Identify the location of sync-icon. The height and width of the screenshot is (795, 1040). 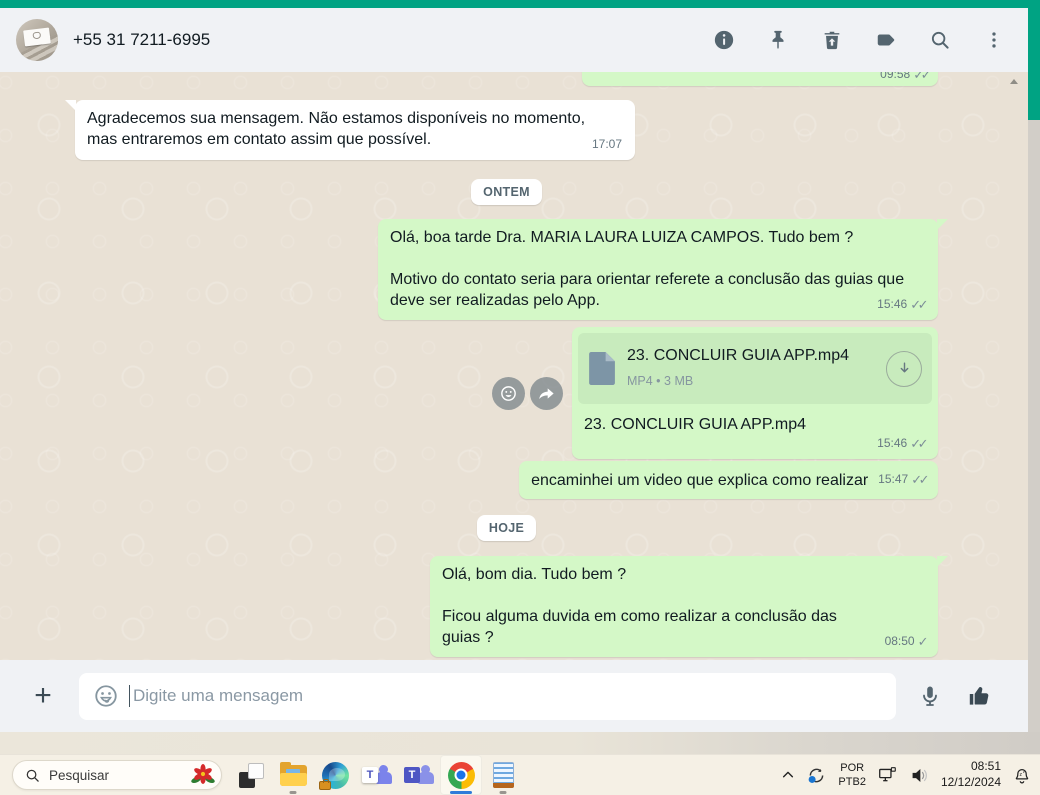
(816, 775).